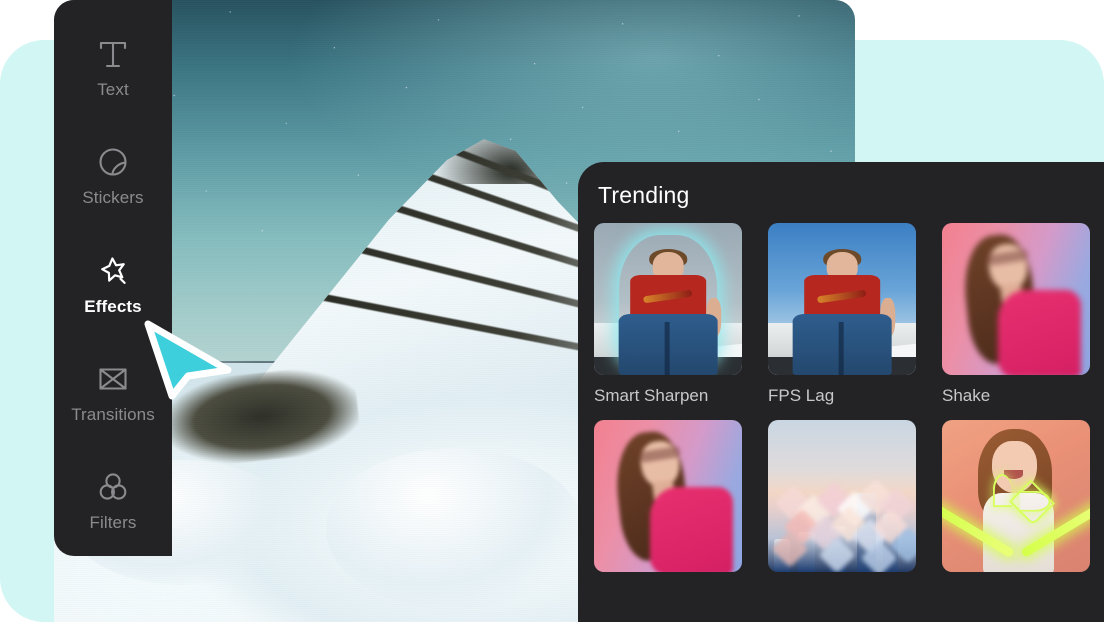 Image resolution: width=1104 pixels, height=622 pixels. What do you see at coordinates (966, 395) in the screenshot?
I see `effect-label: Shake` at bounding box center [966, 395].